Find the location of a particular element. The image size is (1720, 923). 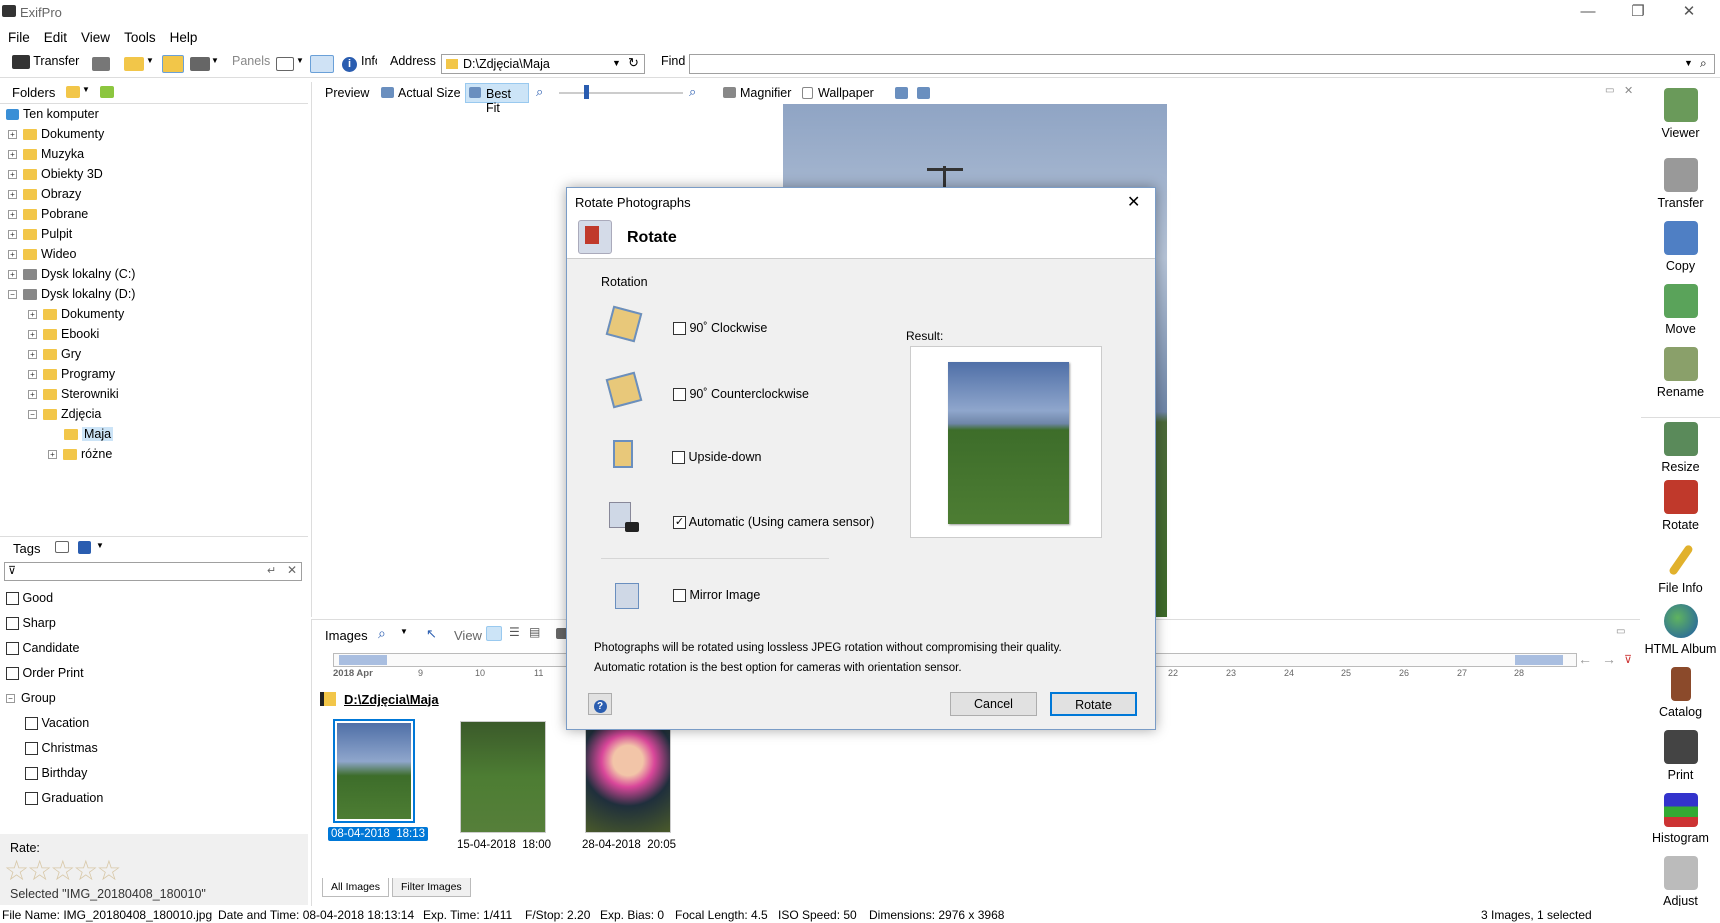

tab-all-images: All Images is located at coordinates (356, 887).